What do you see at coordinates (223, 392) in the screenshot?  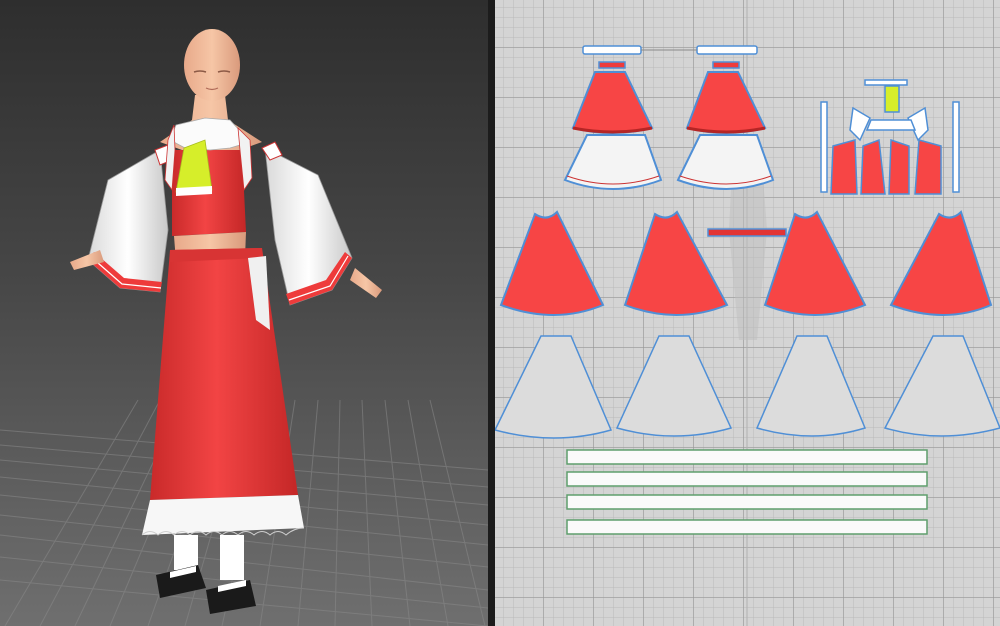 I see `skirt-garment` at bounding box center [223, 392].